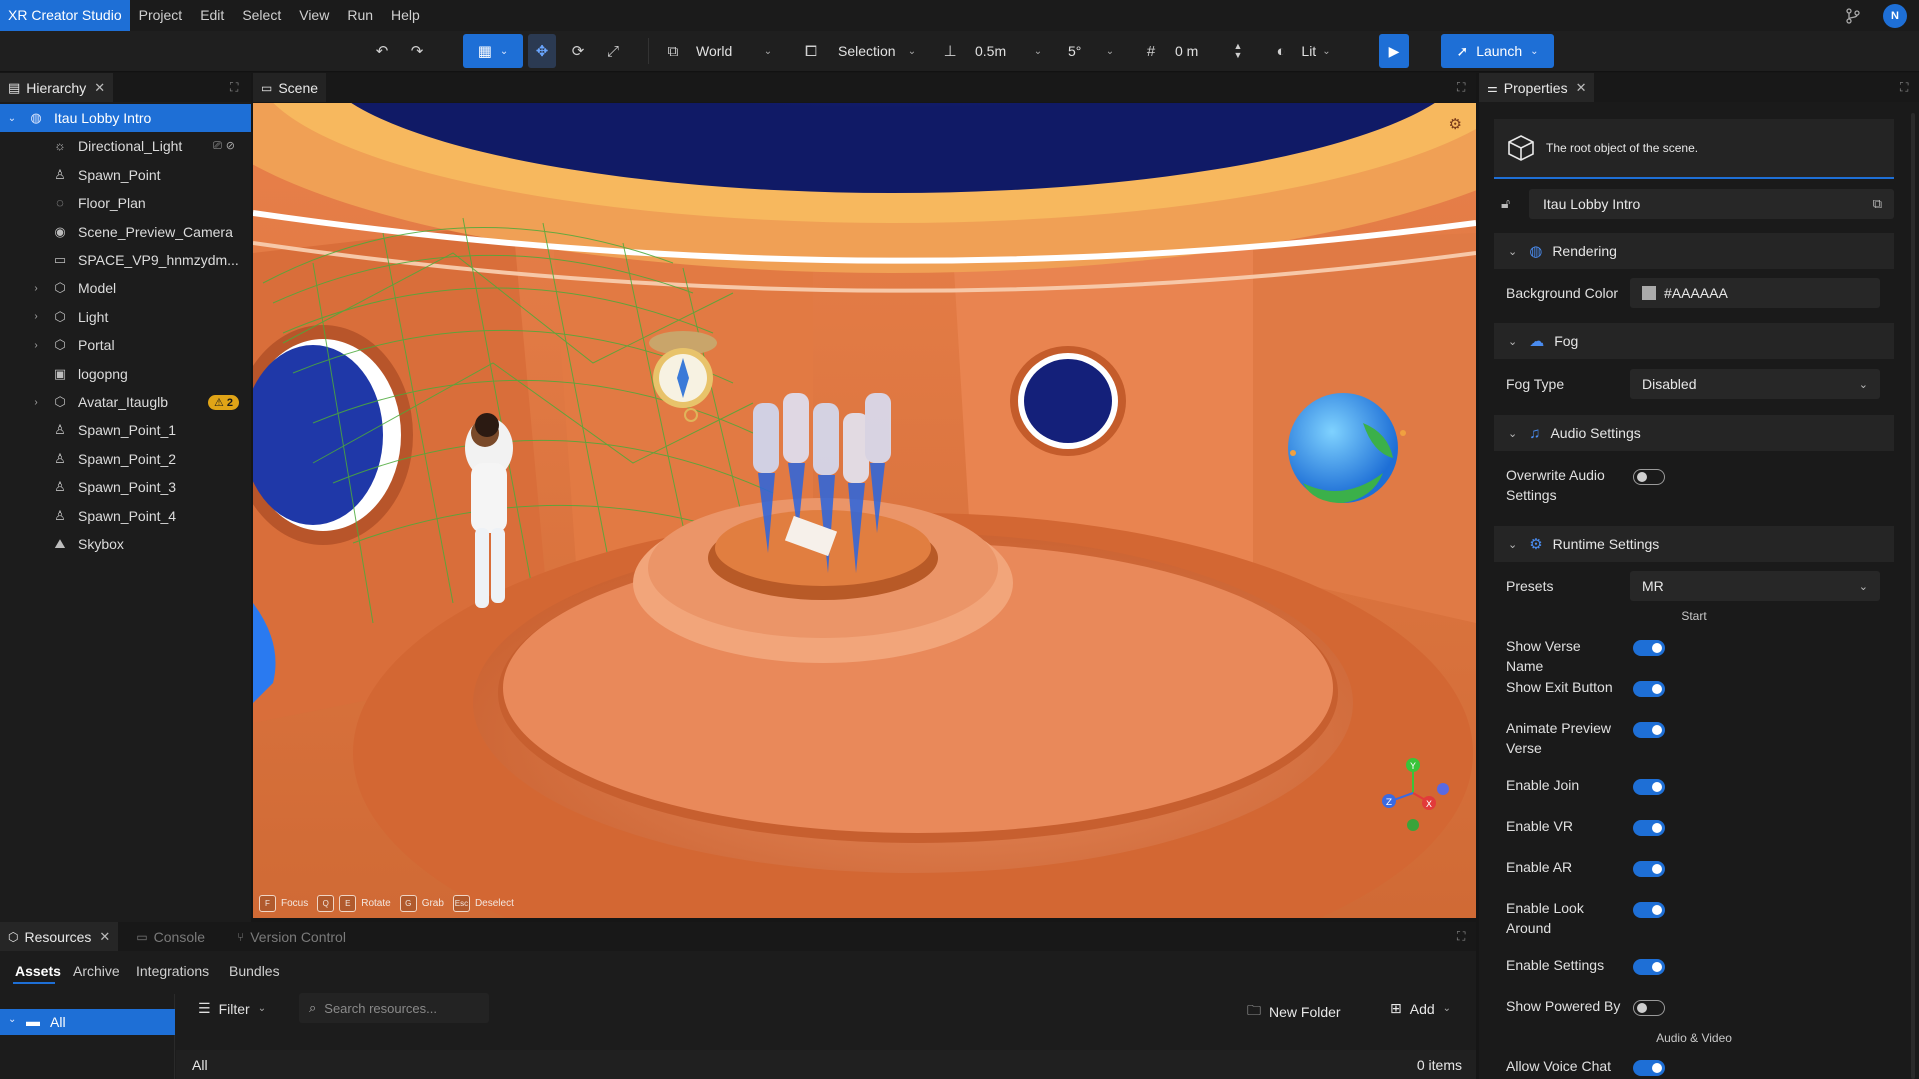  I want to click on transform-grid-button: ▦ ⌄, so click(493, 51).